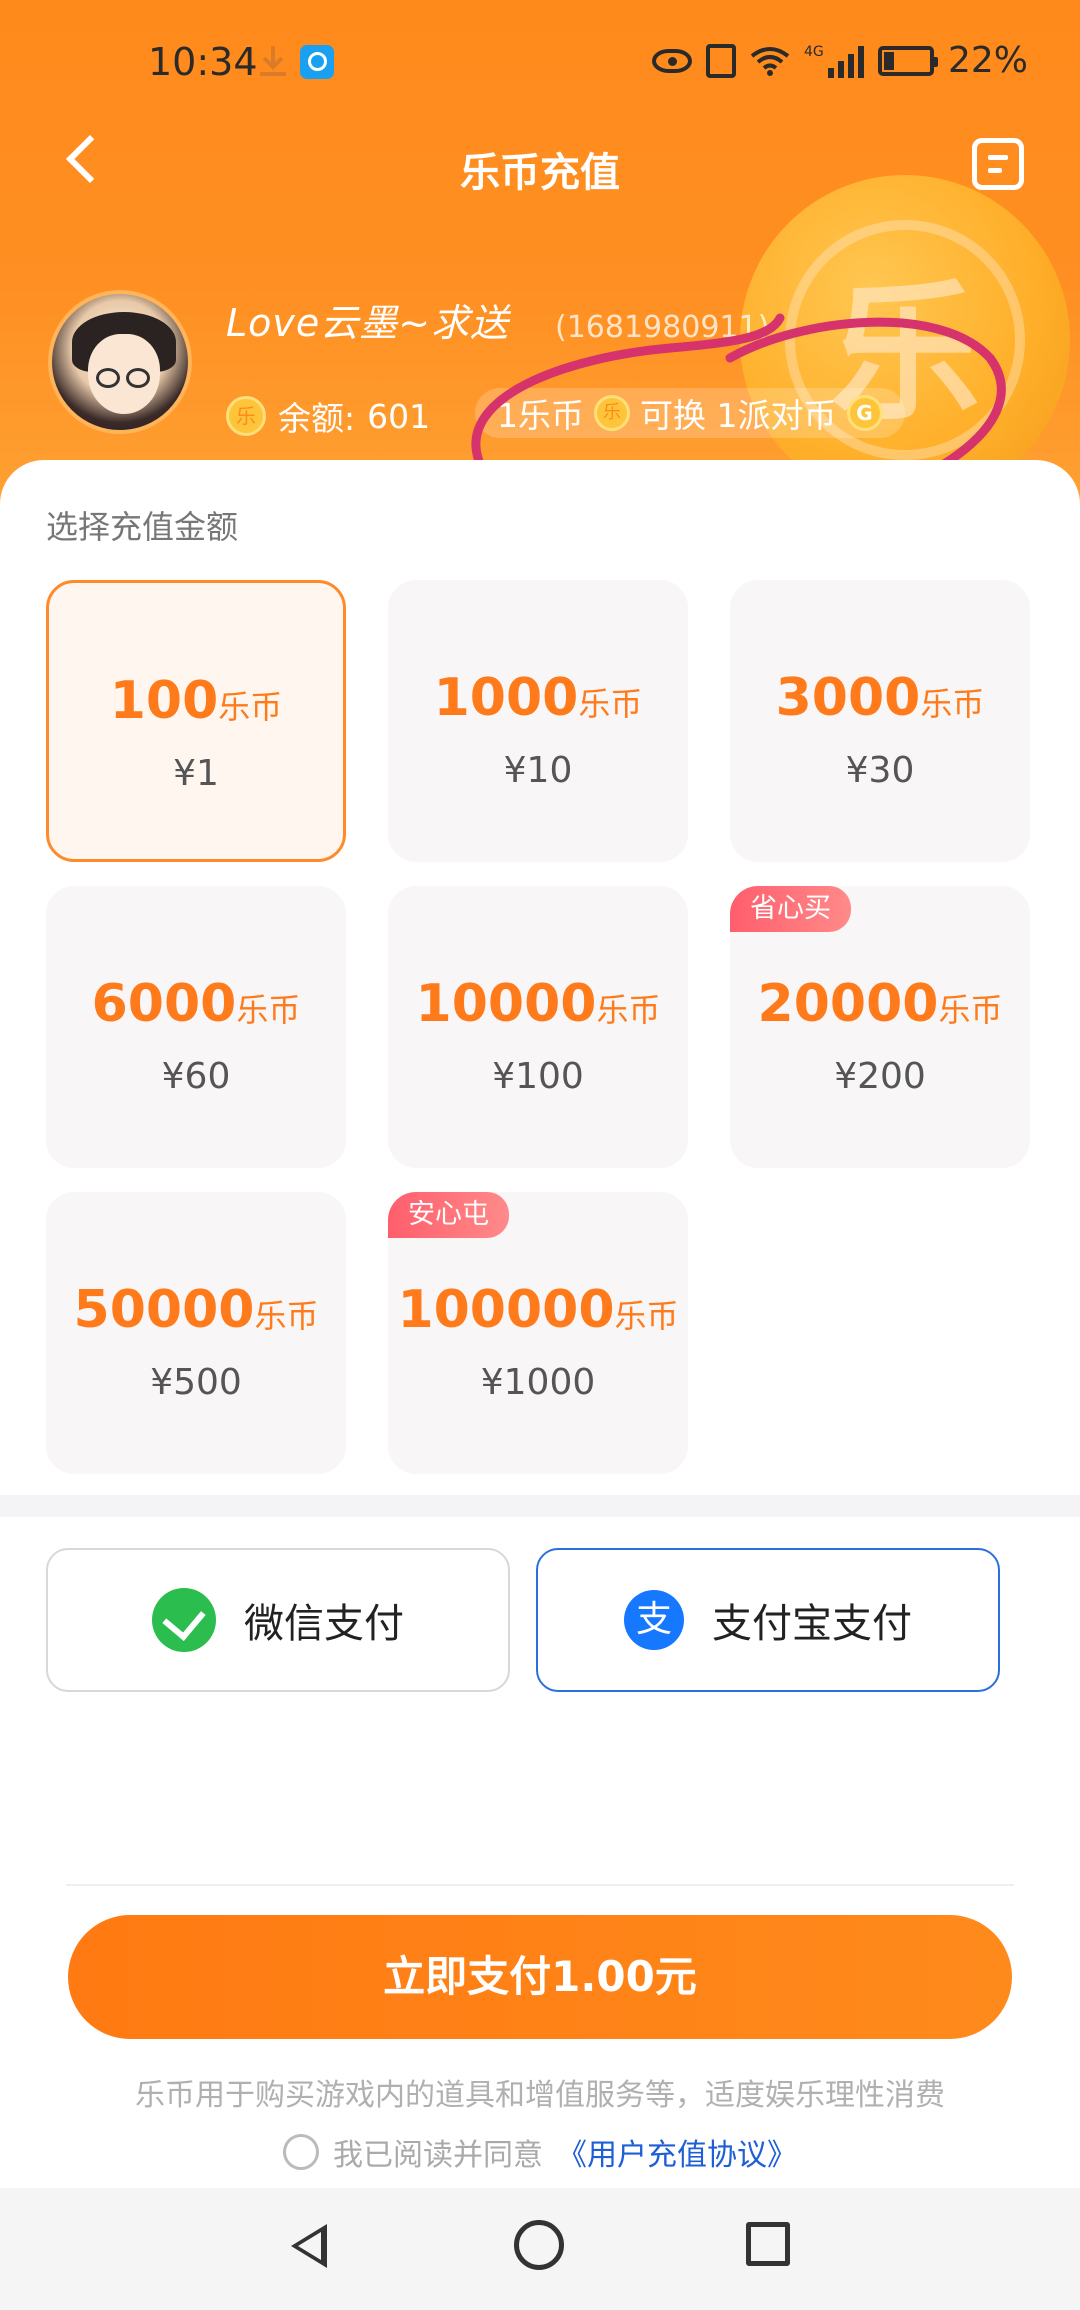 The height and width of the screenshot is (2310, 1080). Describe the element at coordinates (538, 698) in the screenshot. I see `package-amount: 1000乐币` at that location.